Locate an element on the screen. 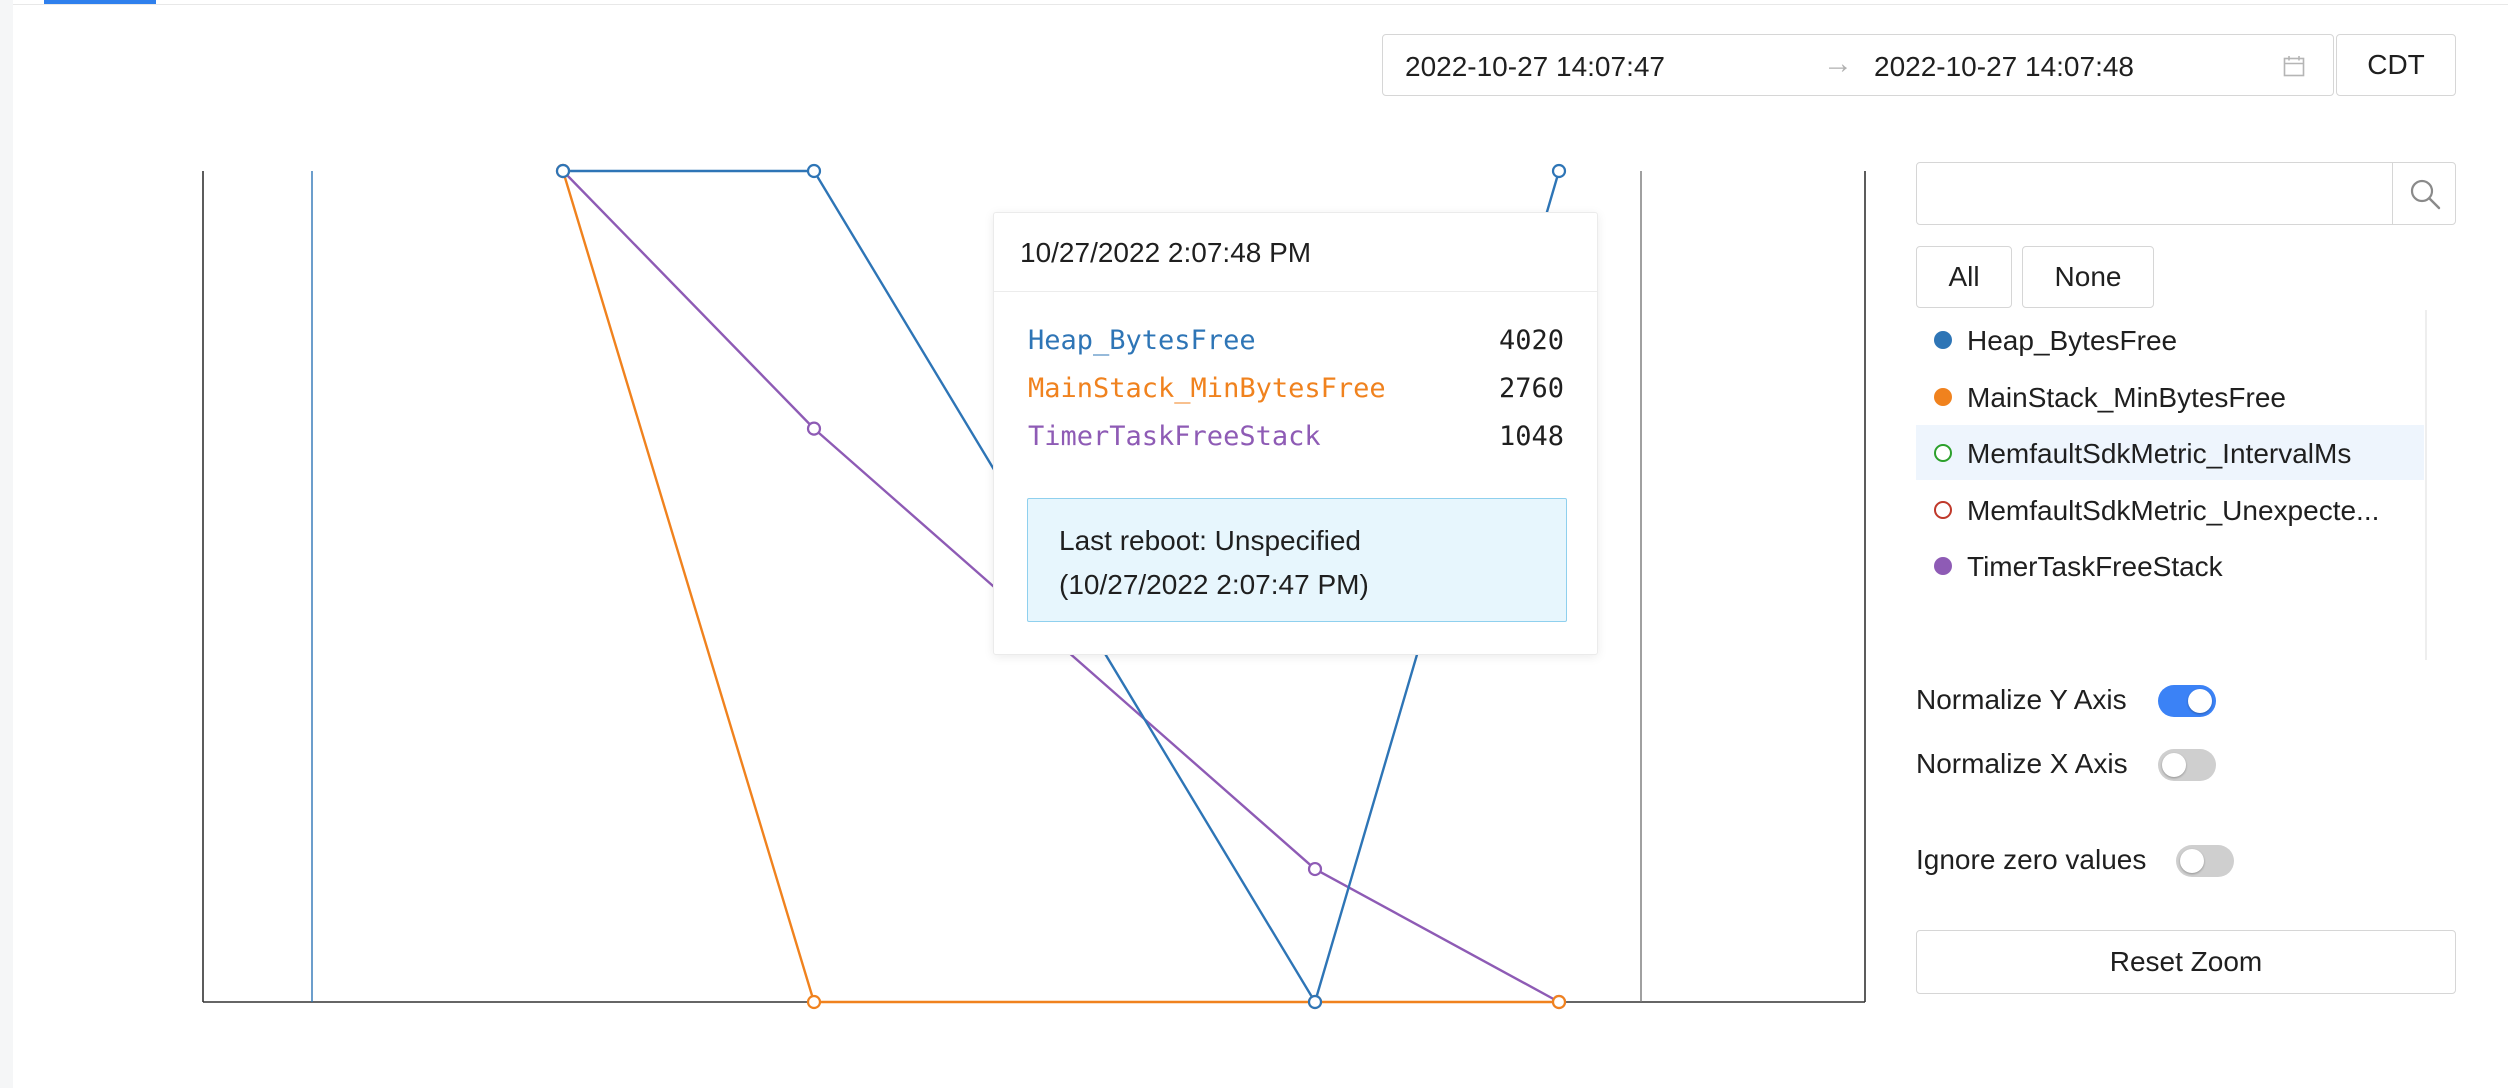 This screenshot has width=2508, height=1088. legend-item: MemfaultSdkMetric_IntervalMs is located at coordinates (2170, 452).